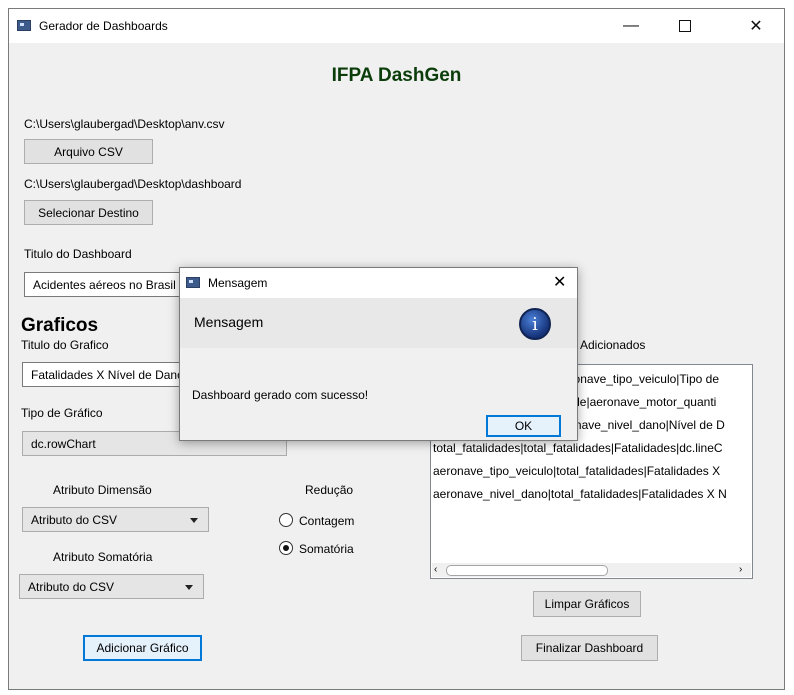 This screenshot has height=695, width=794. Describe the element at coordinates (133, 184) in the screenshot. I see `dest-path-label: C:\Users\glaubergad\Desktop\dashboard` at that location.